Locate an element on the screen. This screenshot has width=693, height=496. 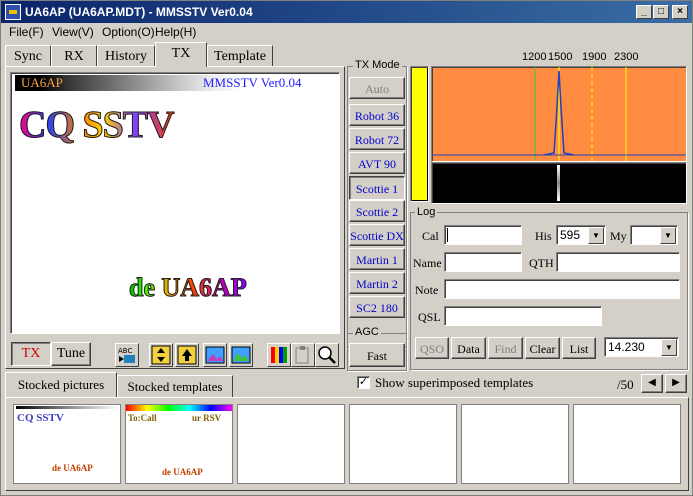
mode-auto-button: Auto is located at coordinates (377, 88).